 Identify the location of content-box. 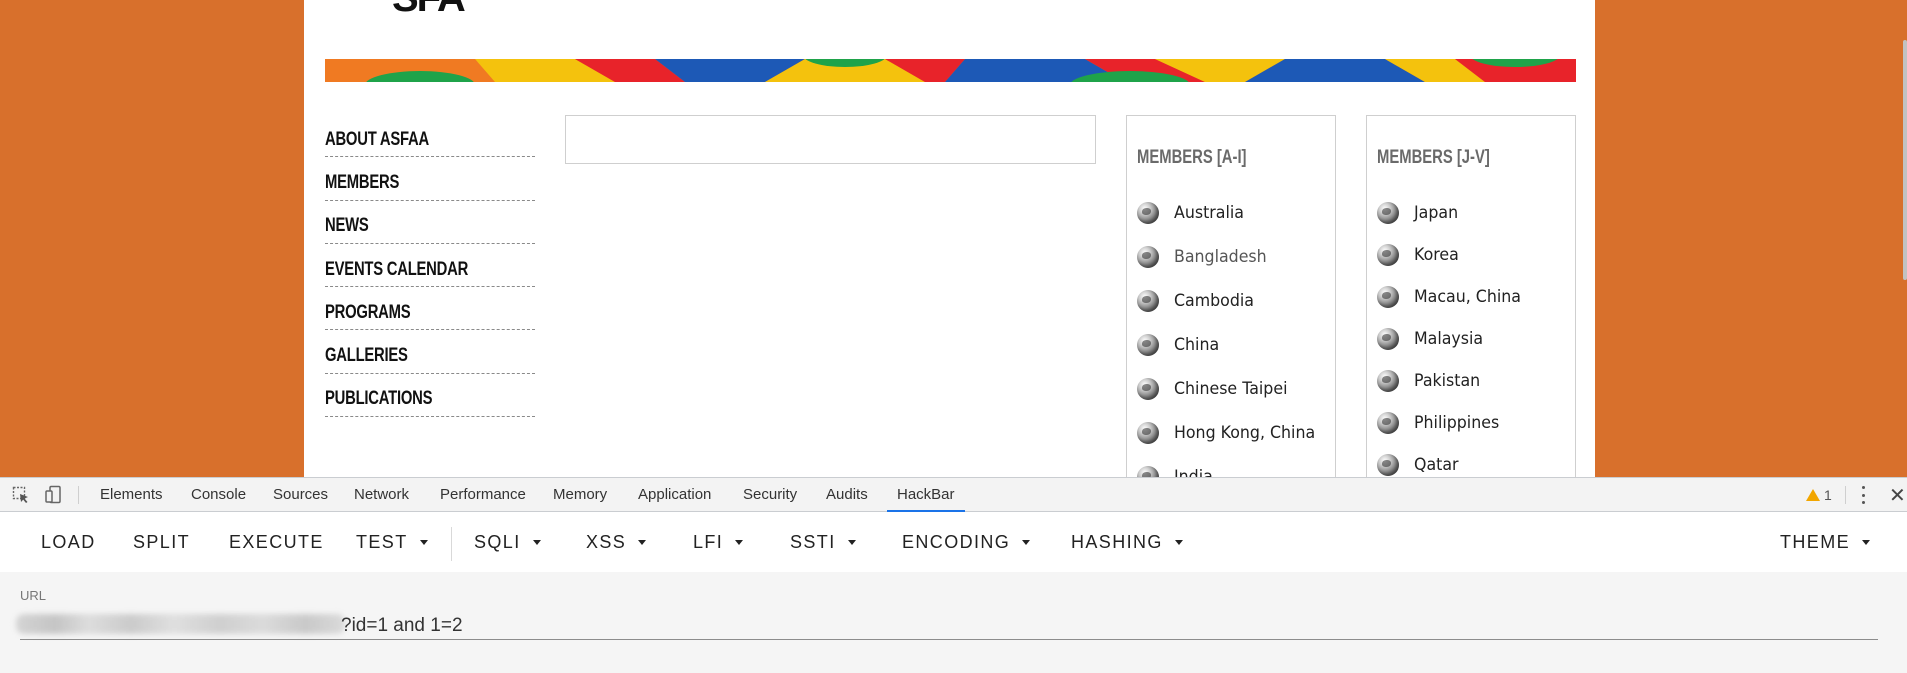
(830, 139).